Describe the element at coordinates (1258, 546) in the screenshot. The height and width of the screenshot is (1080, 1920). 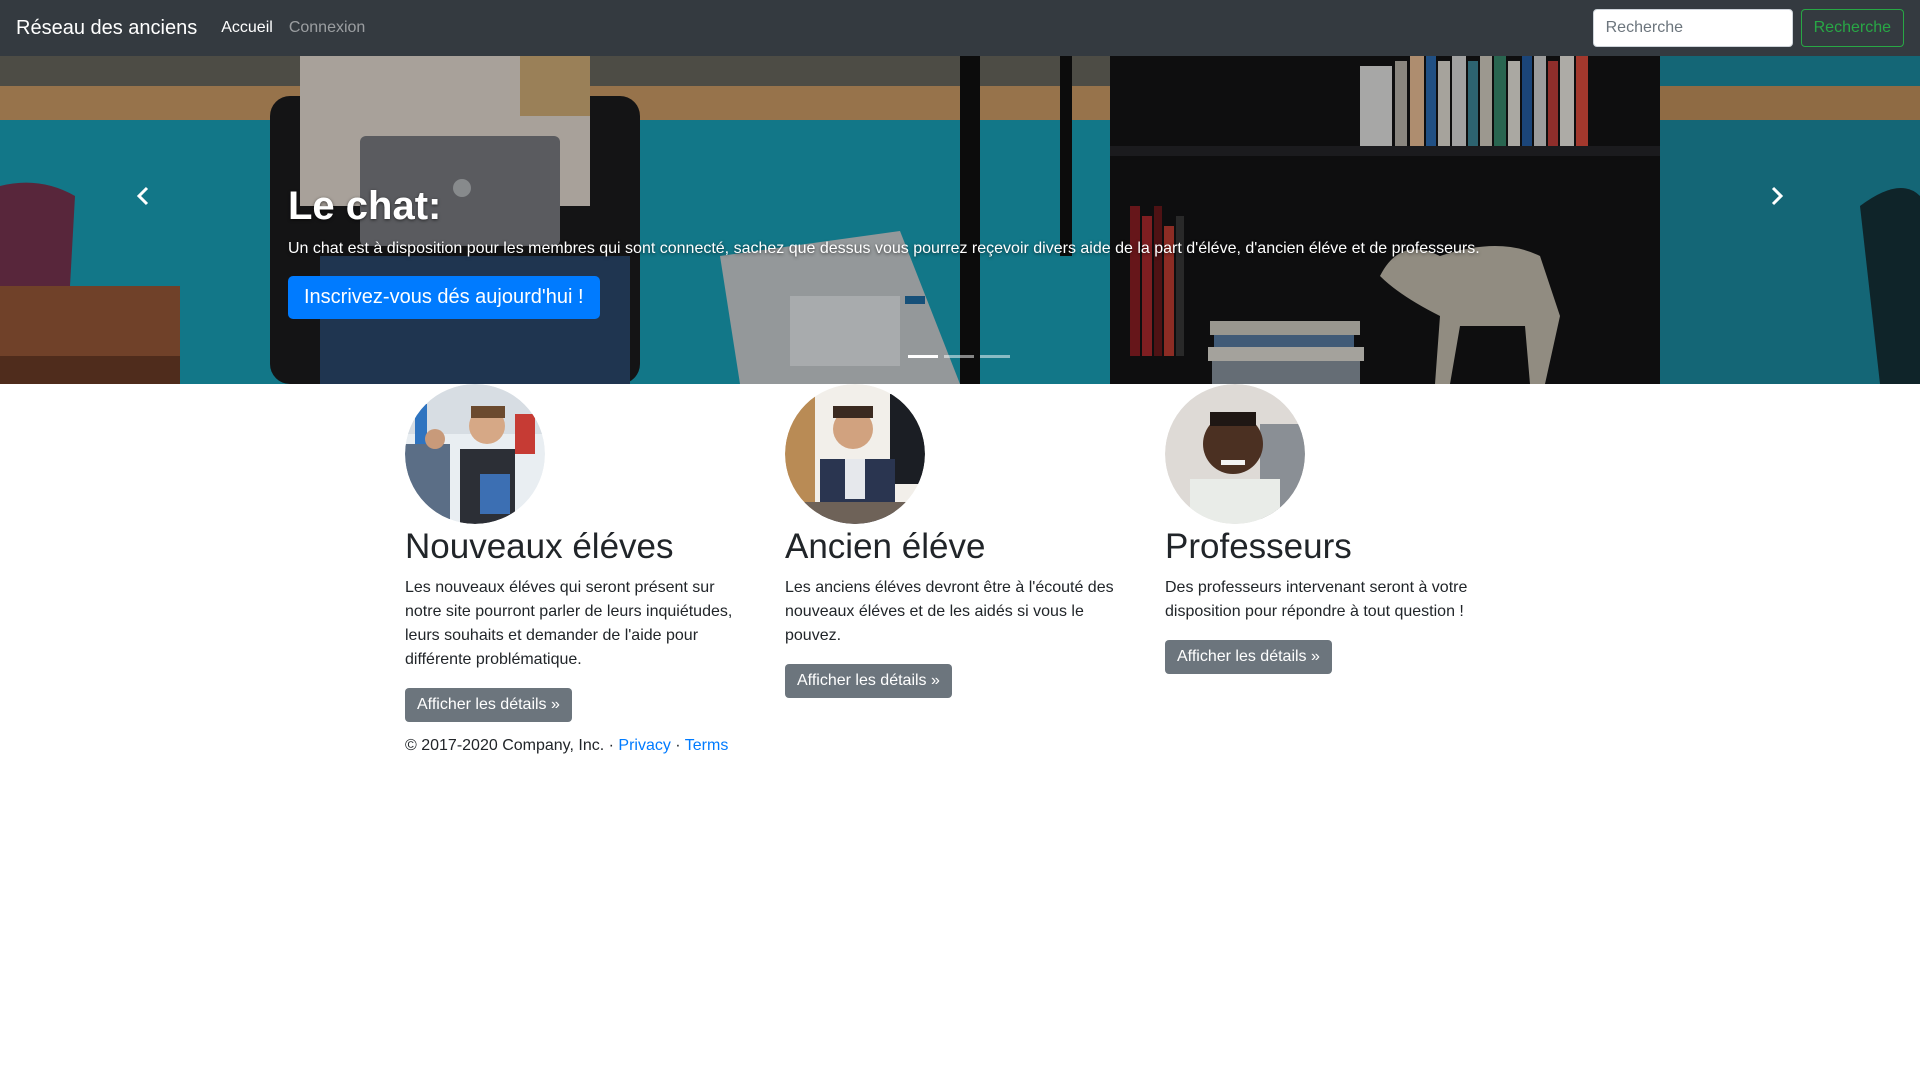
I see `feature-title: Professeurs` at that location.